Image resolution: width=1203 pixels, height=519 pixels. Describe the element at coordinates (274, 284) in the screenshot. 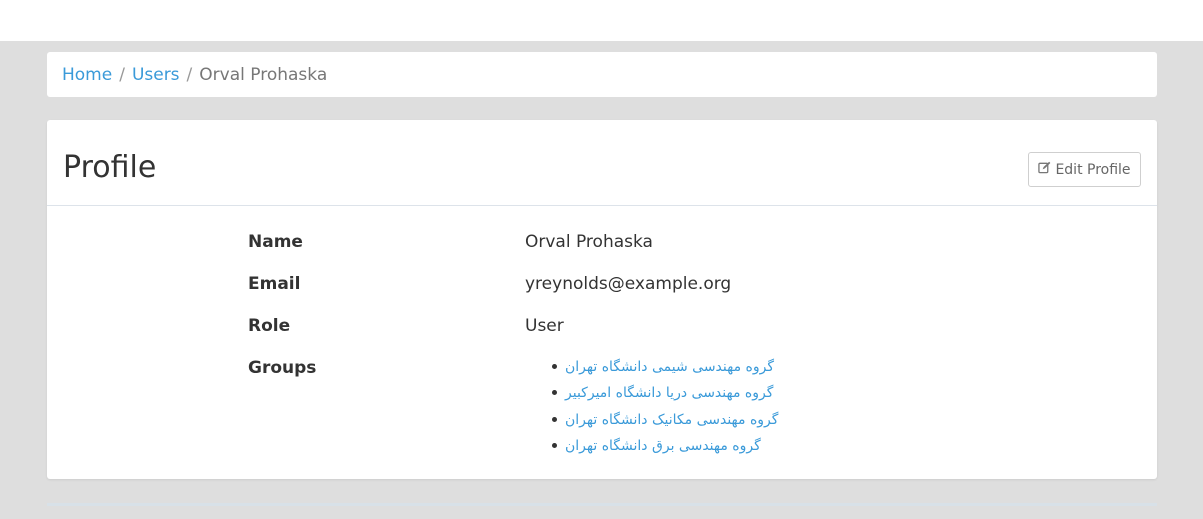

I see `email-label: Email` at that location.